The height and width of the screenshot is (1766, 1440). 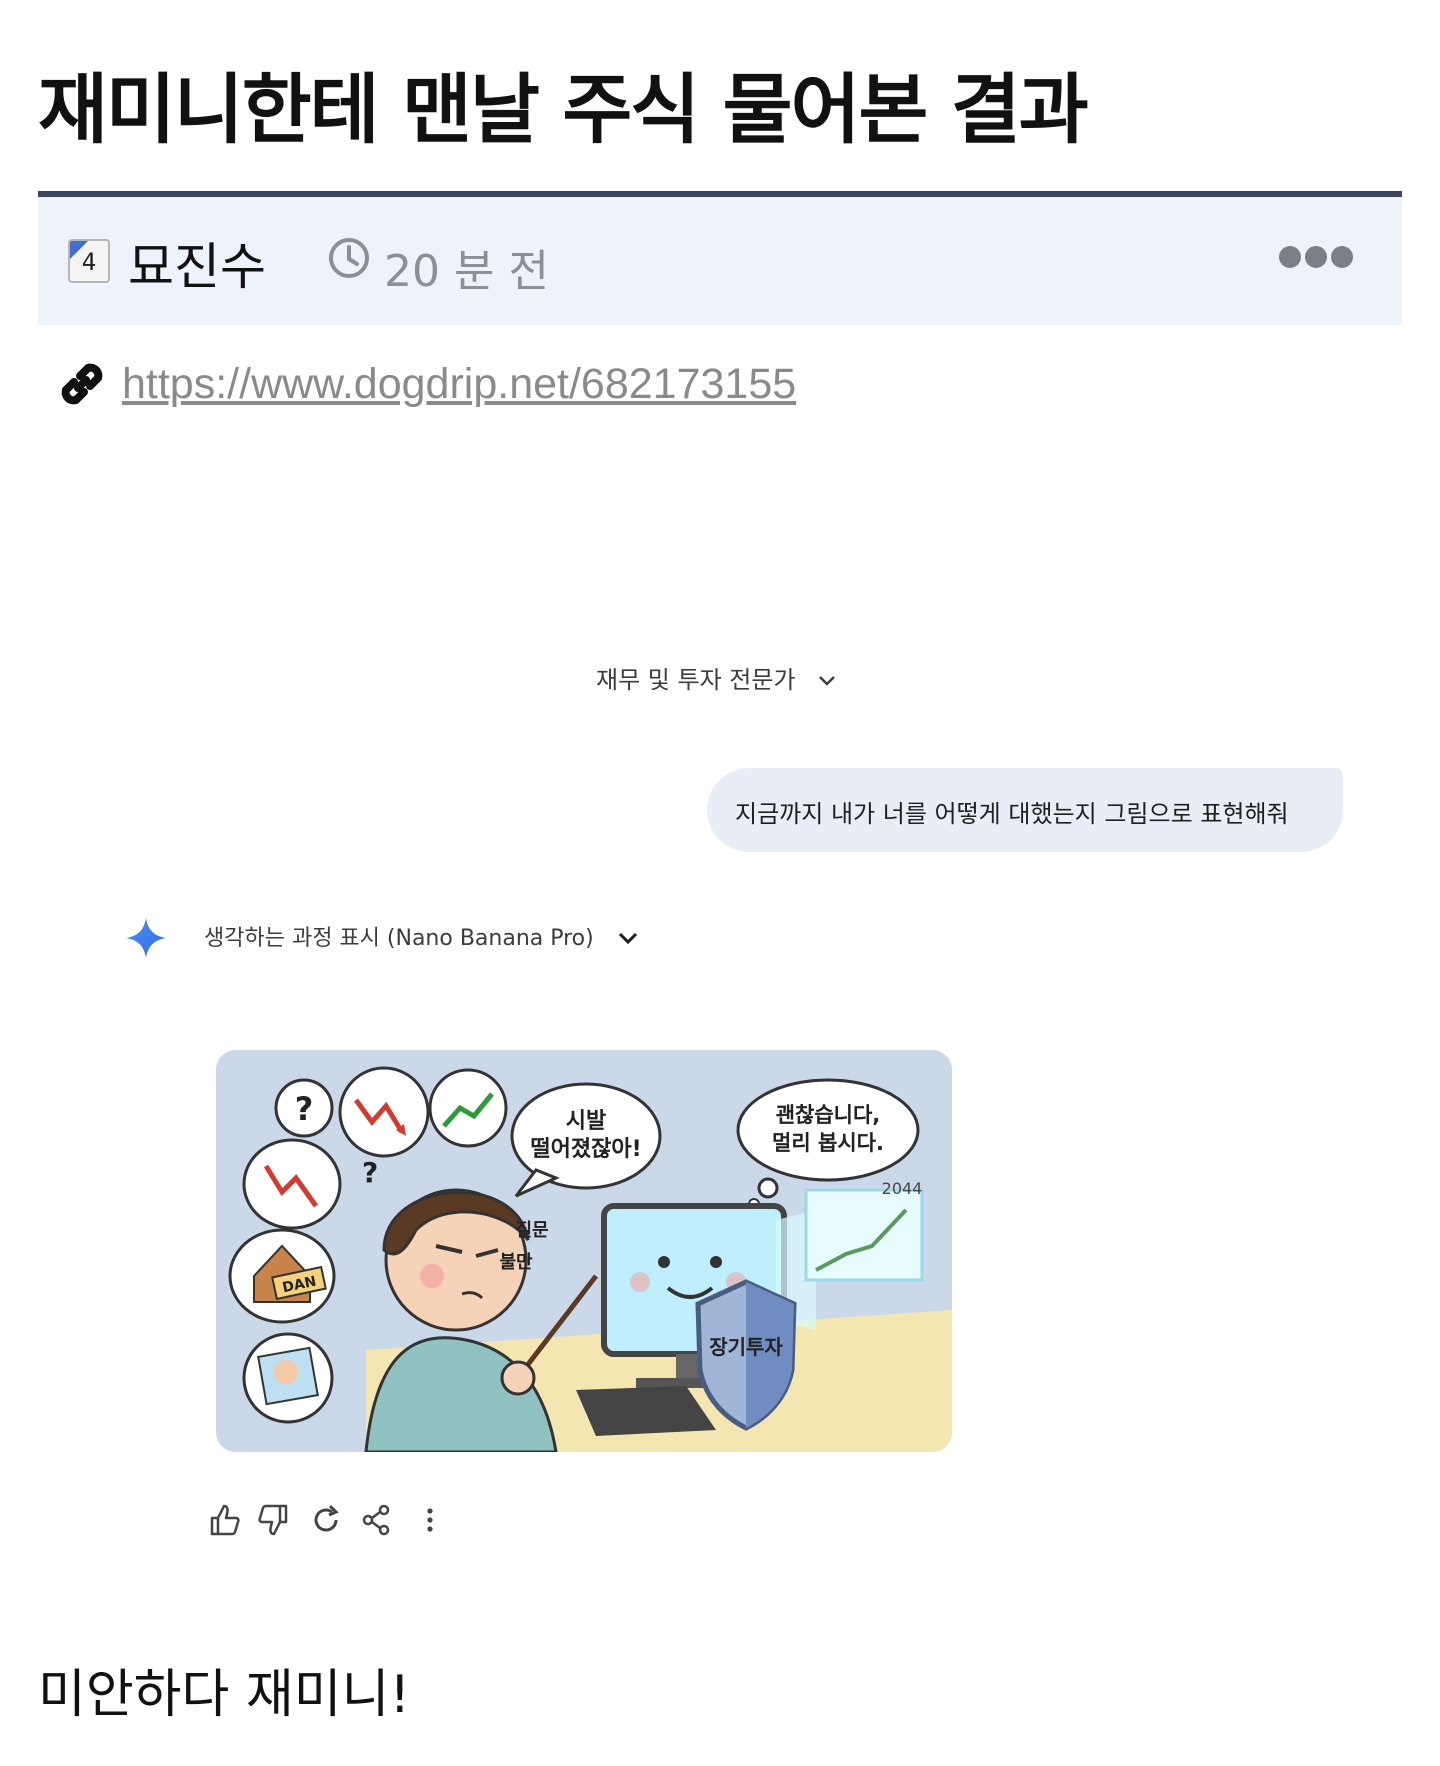 I want to click on thumbs-down-icon, so click(x=274, y=1520).